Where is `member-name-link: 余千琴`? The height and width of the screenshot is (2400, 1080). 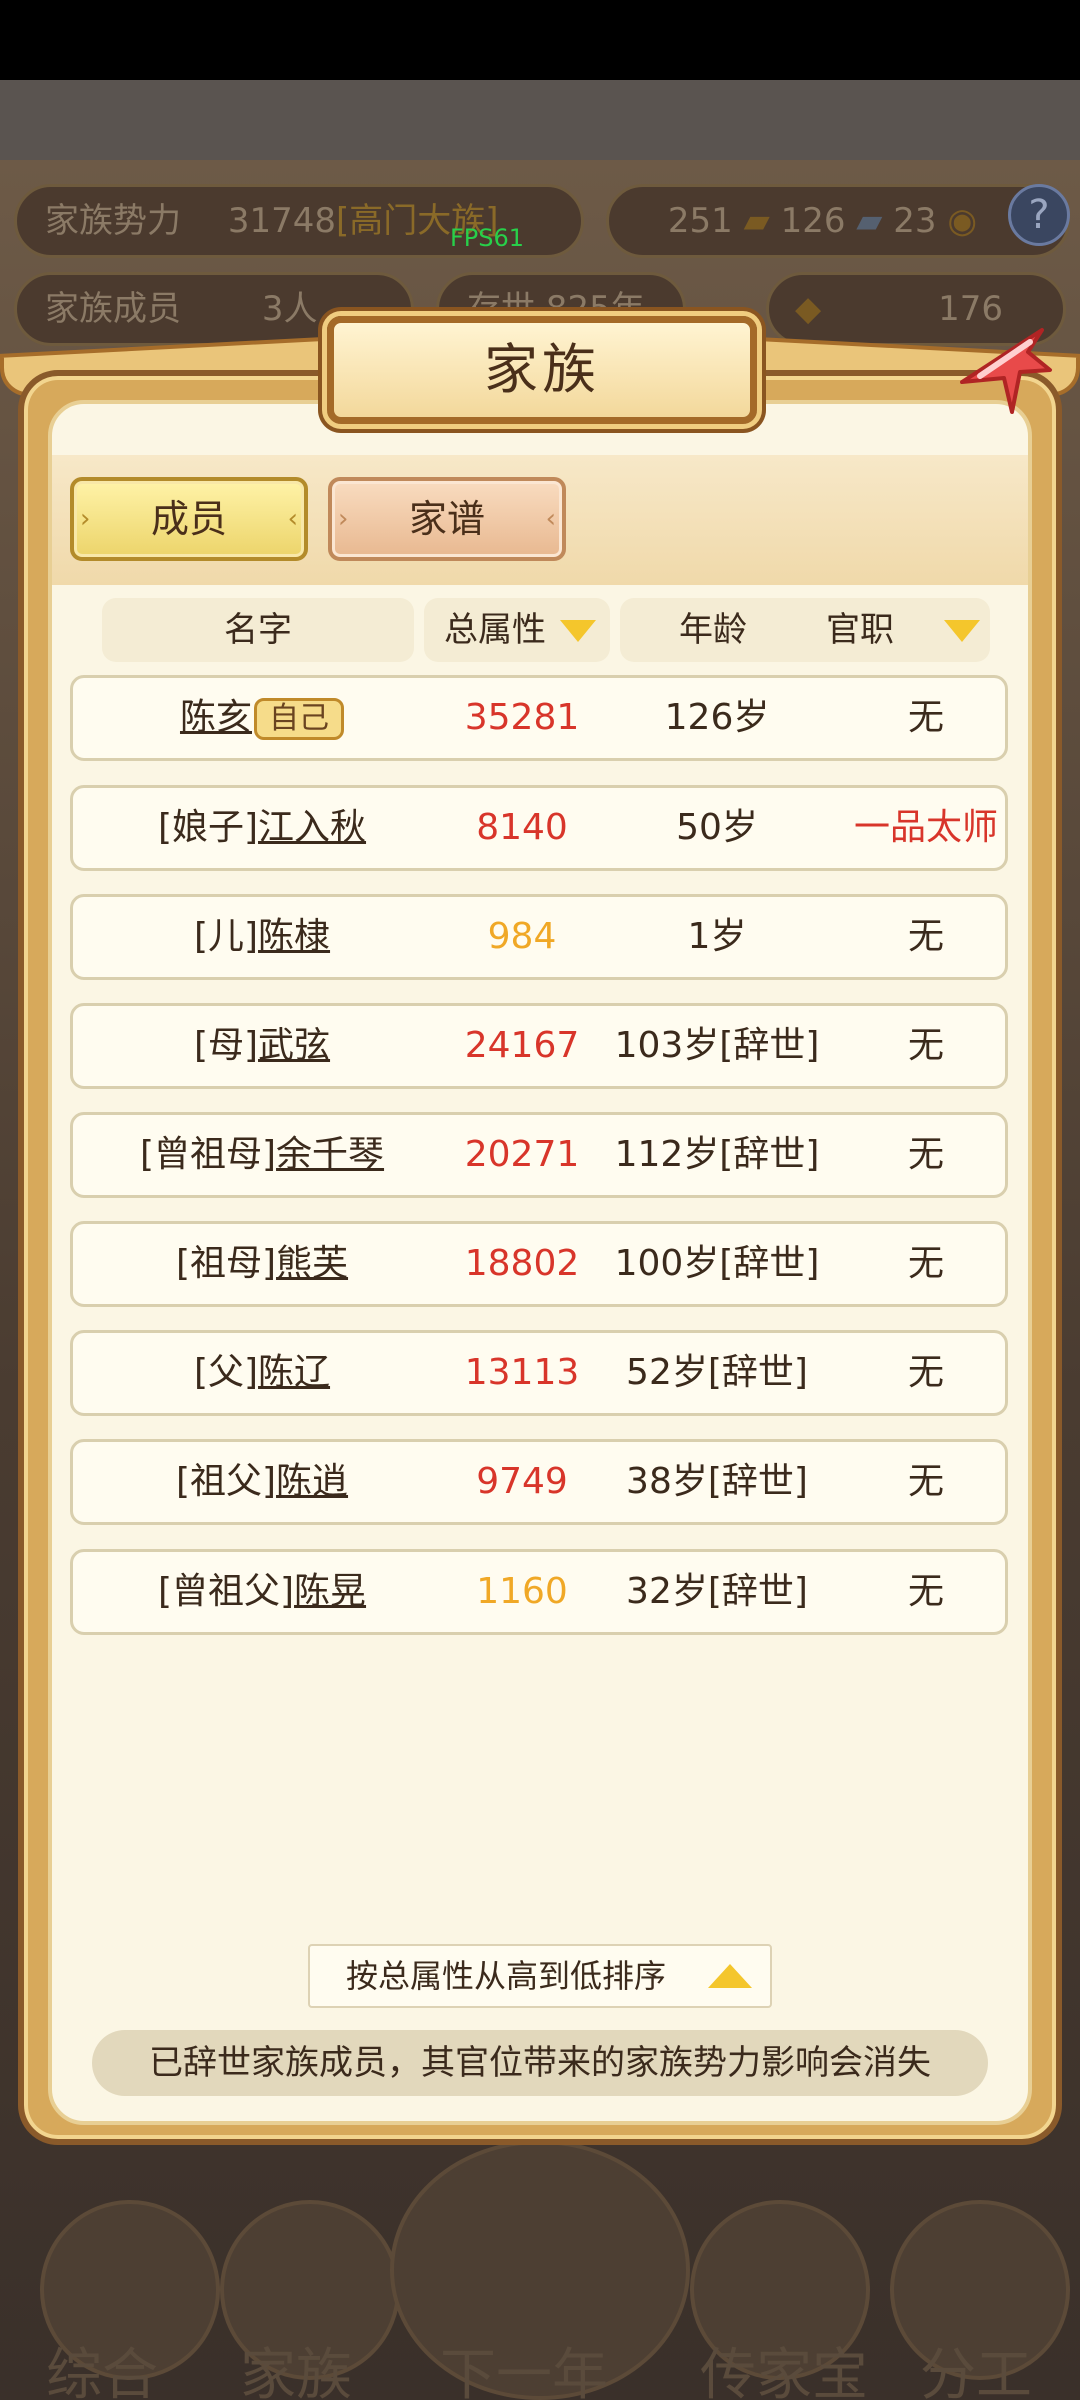 member-name-link: 余千琴 is located at coordinates (330, 1154).